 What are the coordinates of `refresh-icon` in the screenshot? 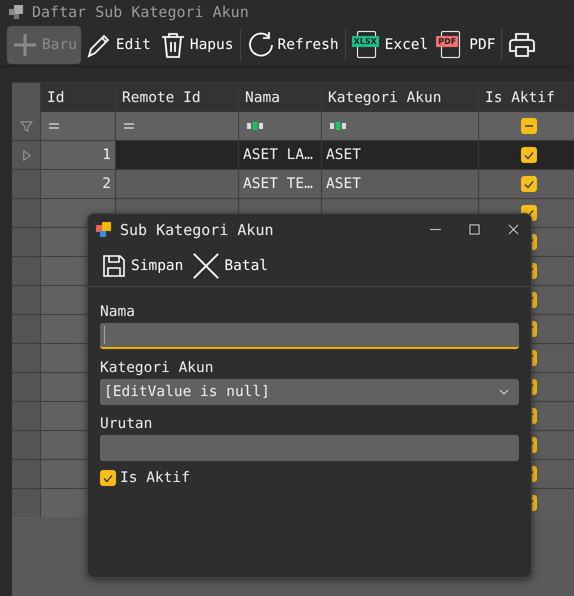 It's located at (260, 45).